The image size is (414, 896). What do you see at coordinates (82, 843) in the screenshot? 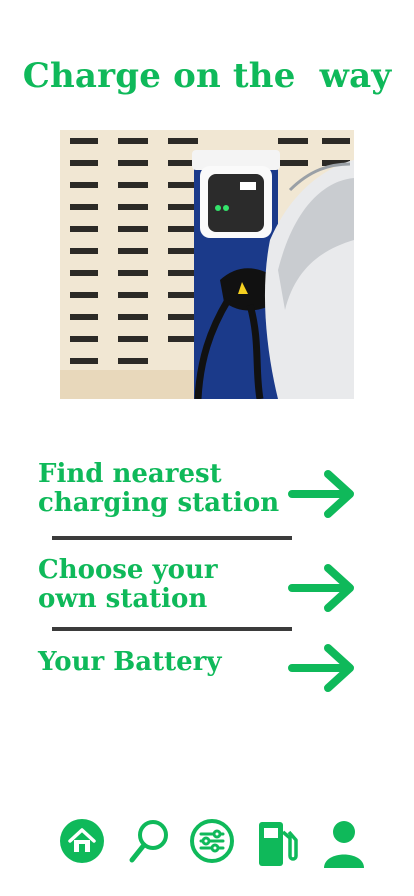
I see `home-icon` at bounding box center [82, 843].